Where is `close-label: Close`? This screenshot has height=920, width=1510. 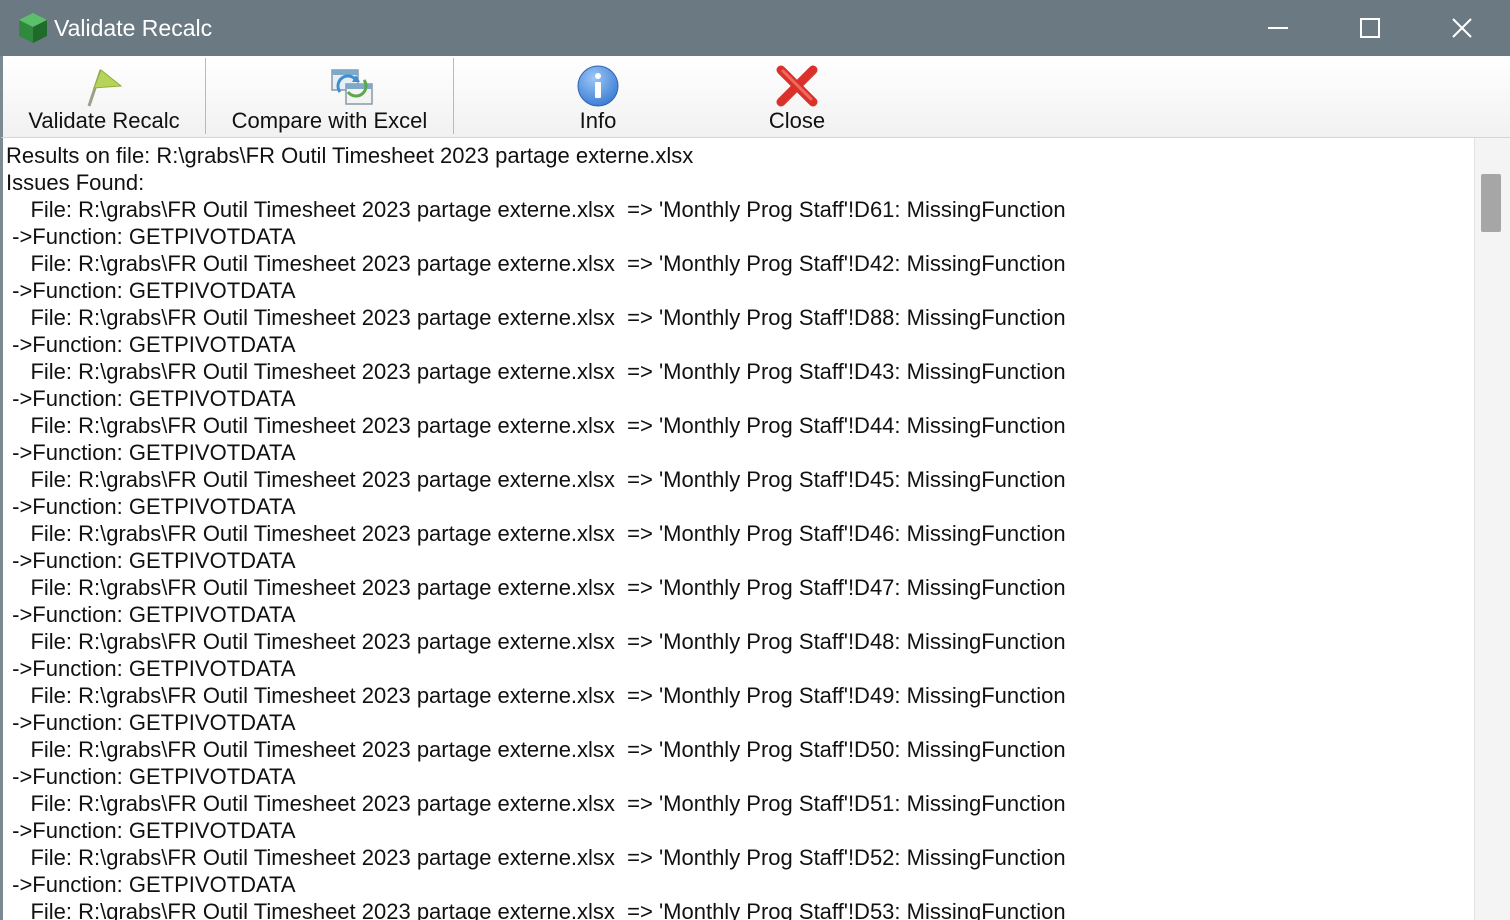
close-label: Close is located at coordinates (797, 120).